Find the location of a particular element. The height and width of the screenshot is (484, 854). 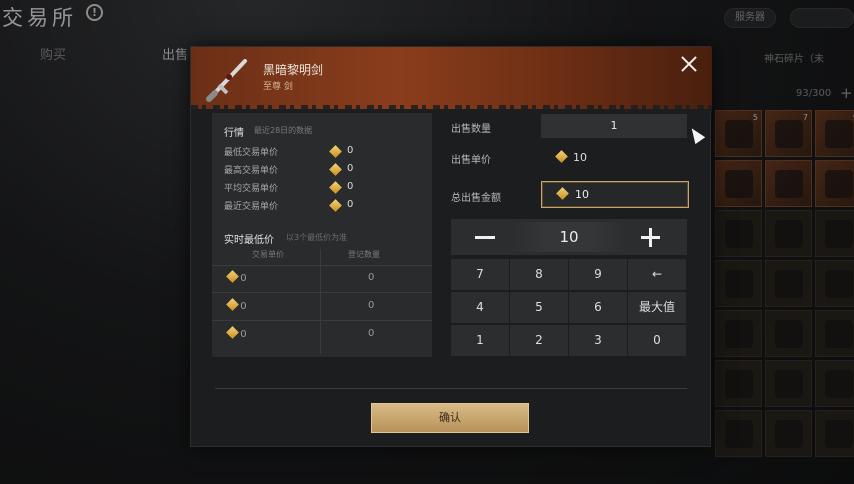

plus-icon is located at coordinates (650, 237).